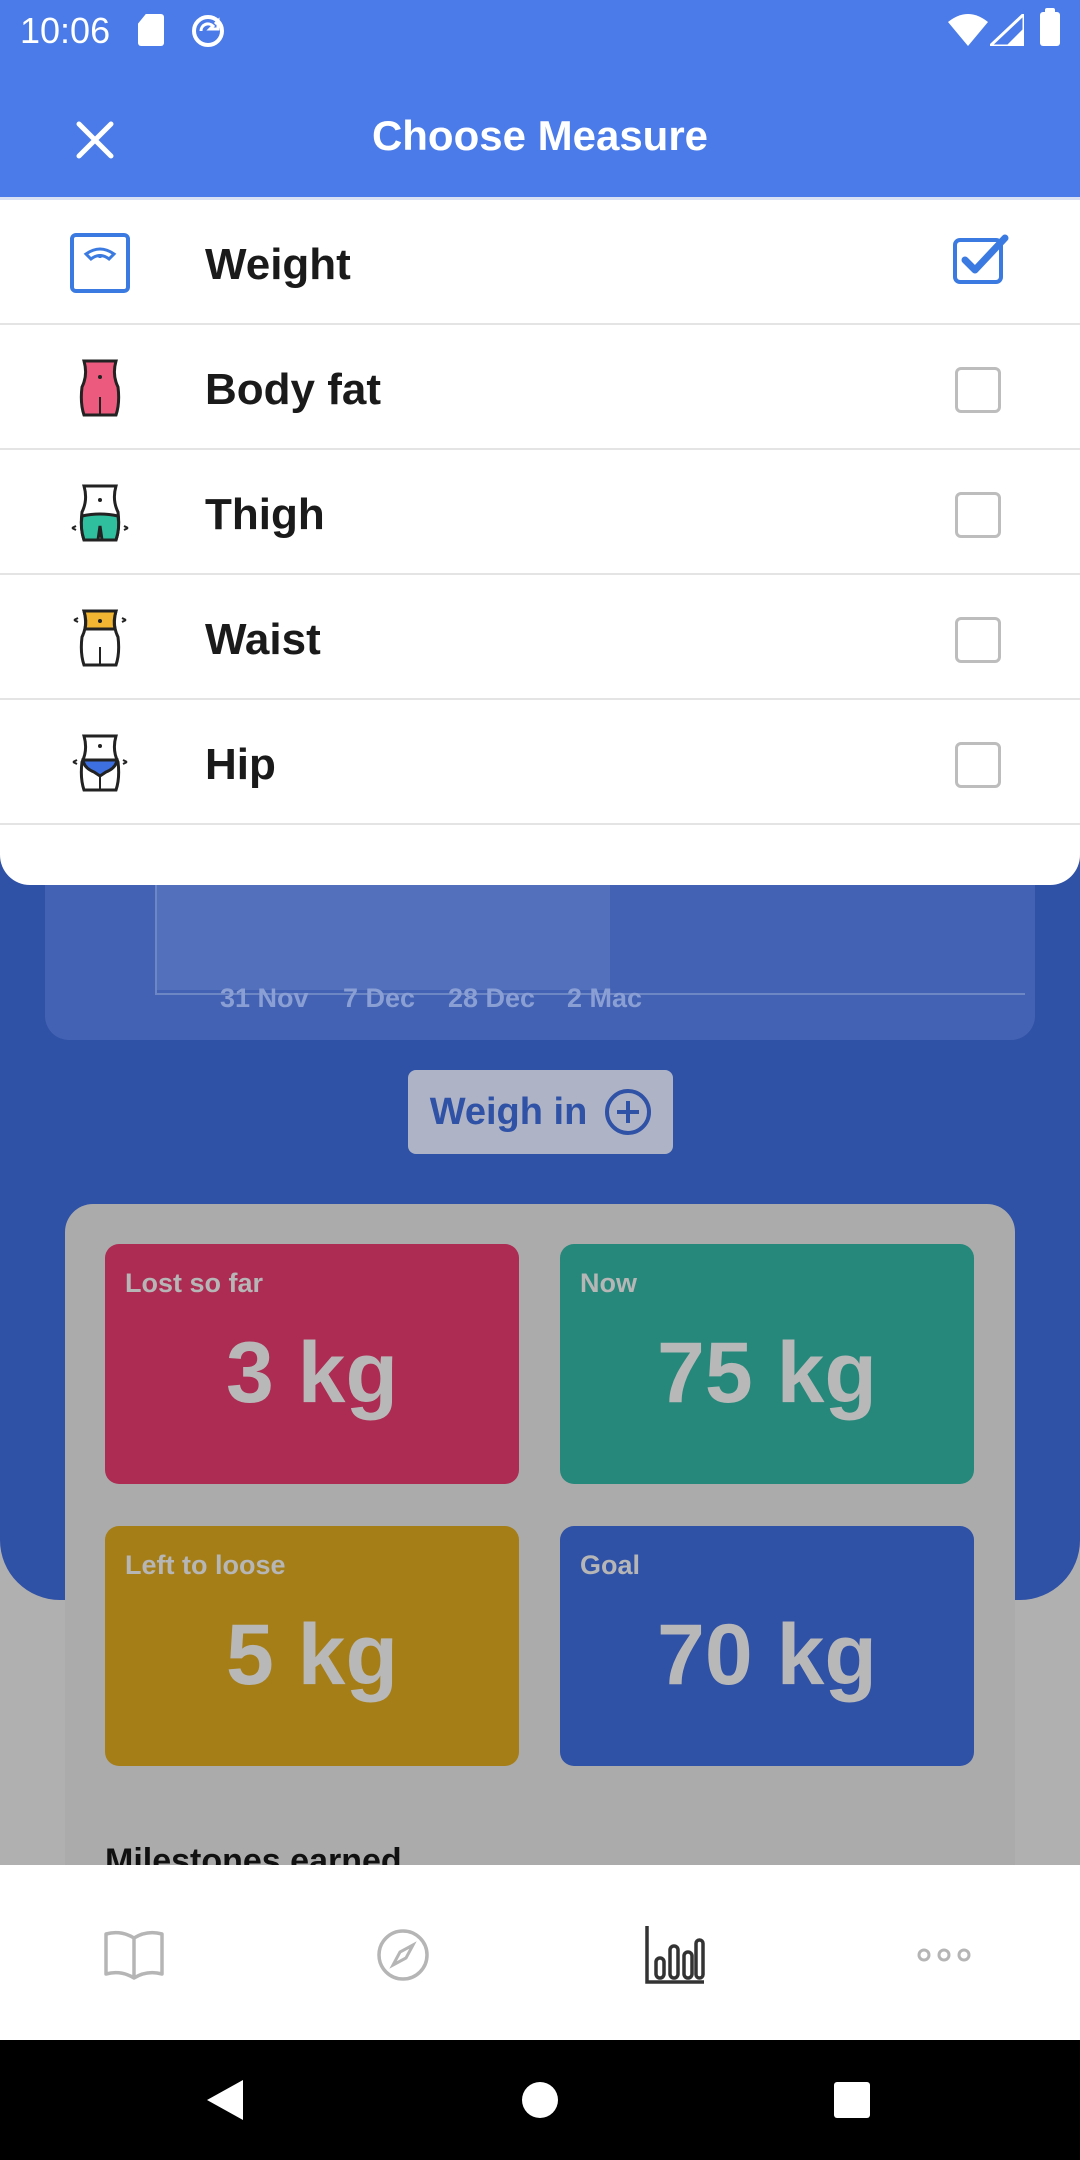  I want to click on tile-value: 5 kg, so click(312, 1655).